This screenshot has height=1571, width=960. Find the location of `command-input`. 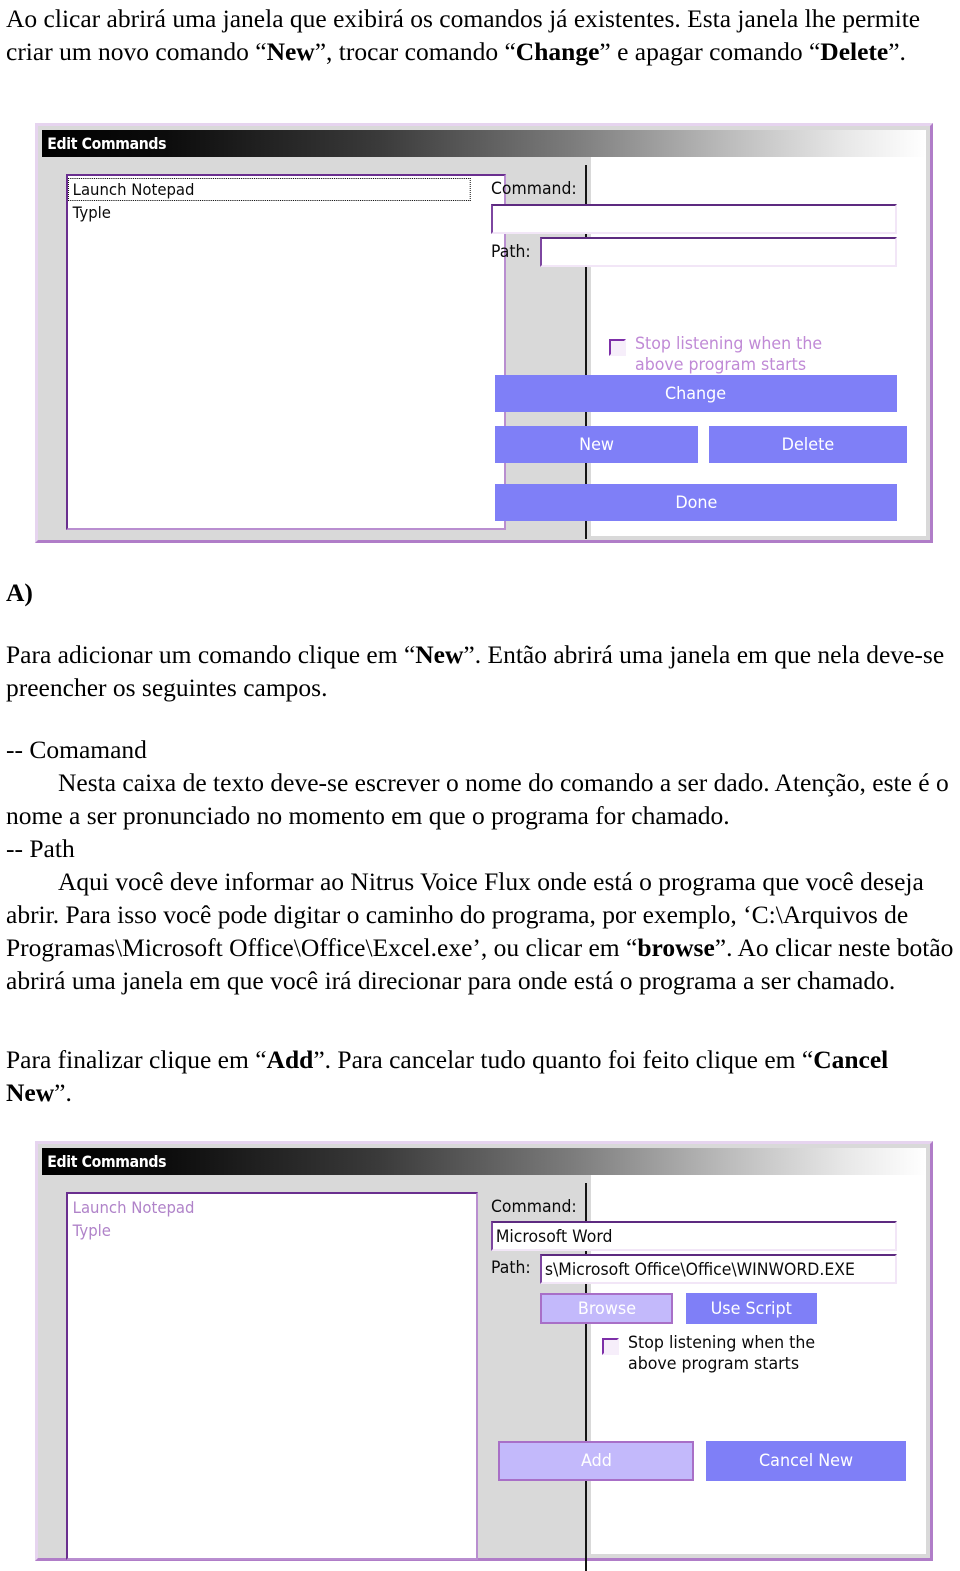

command-input is located at coordinates (694, 219).